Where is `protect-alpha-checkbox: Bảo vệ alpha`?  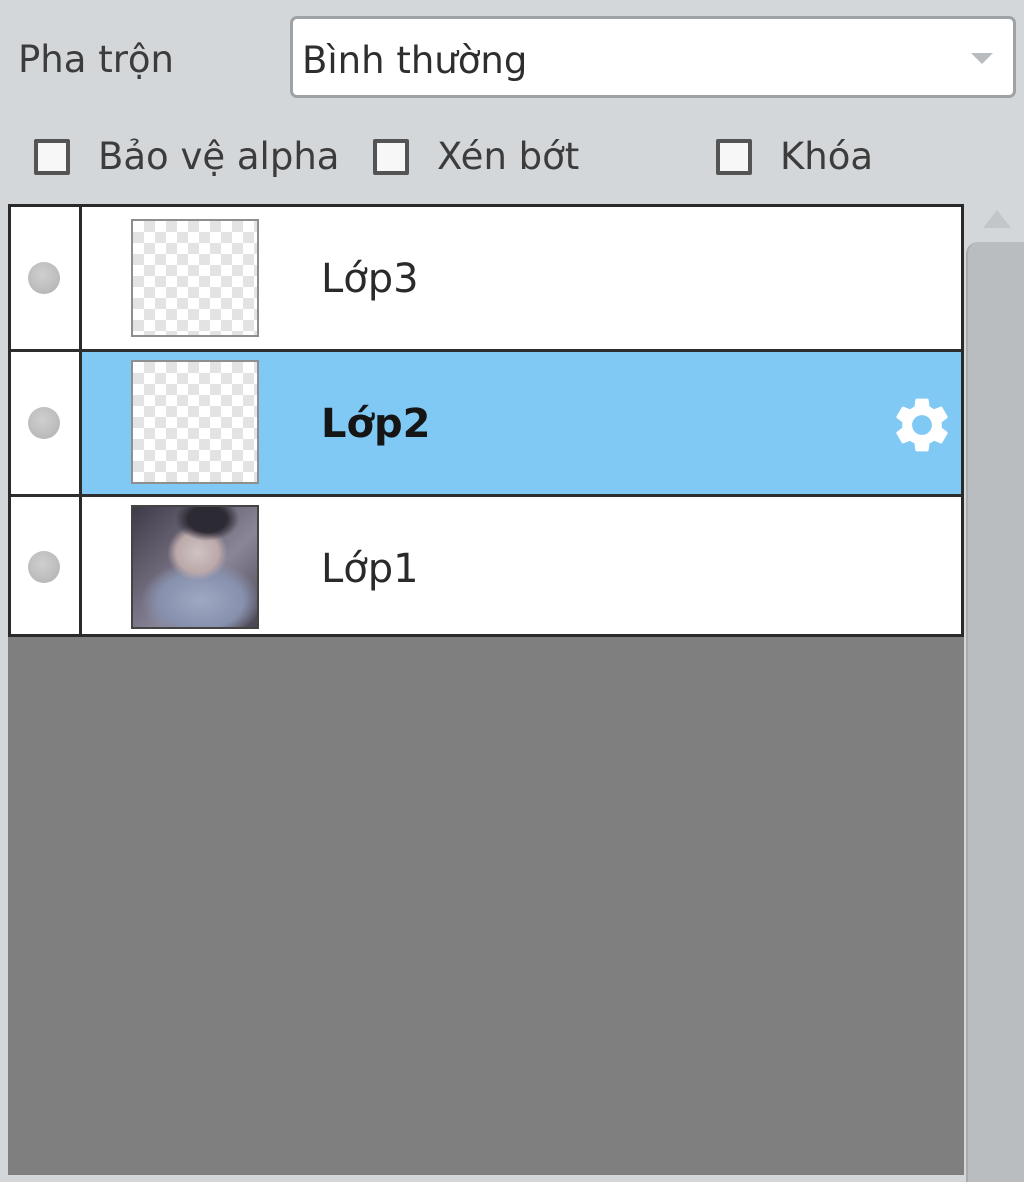 protect-alpha-checkbox: Bảo vệ alpha is located at coordinates (186, 157).